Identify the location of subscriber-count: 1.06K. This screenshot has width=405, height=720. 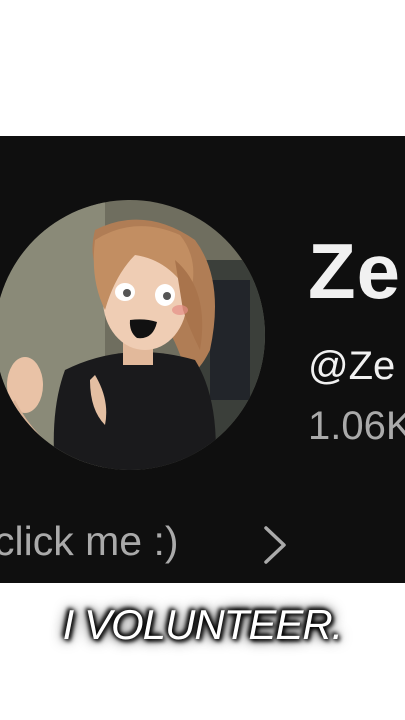
(356, 426).